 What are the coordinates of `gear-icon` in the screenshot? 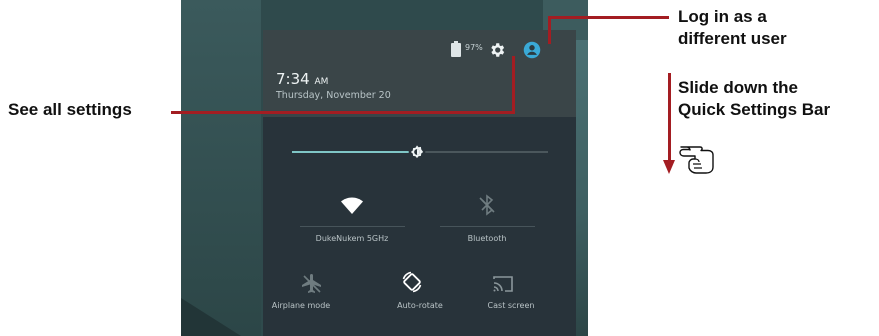 It's located at (497, 50).